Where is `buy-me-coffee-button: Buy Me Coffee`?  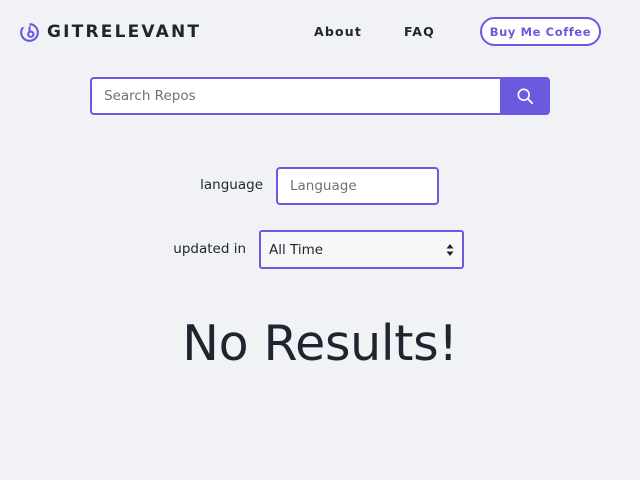
buy-me-coffee-button: Buy Me Coffee is located at coordinates (540, 31).